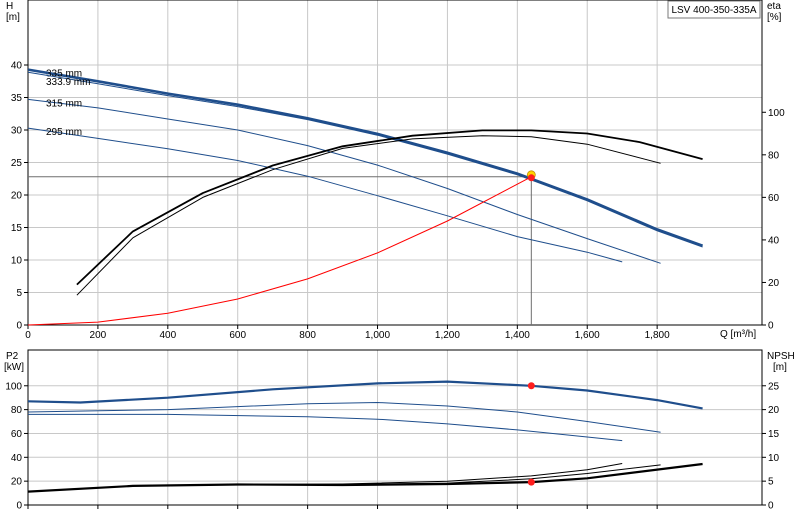 The image size is (800, 525). What do you see at coordinates (13, 17) in the screenshot?
I see `left-axis-unit: [m]` at bounding box center [13, 17].